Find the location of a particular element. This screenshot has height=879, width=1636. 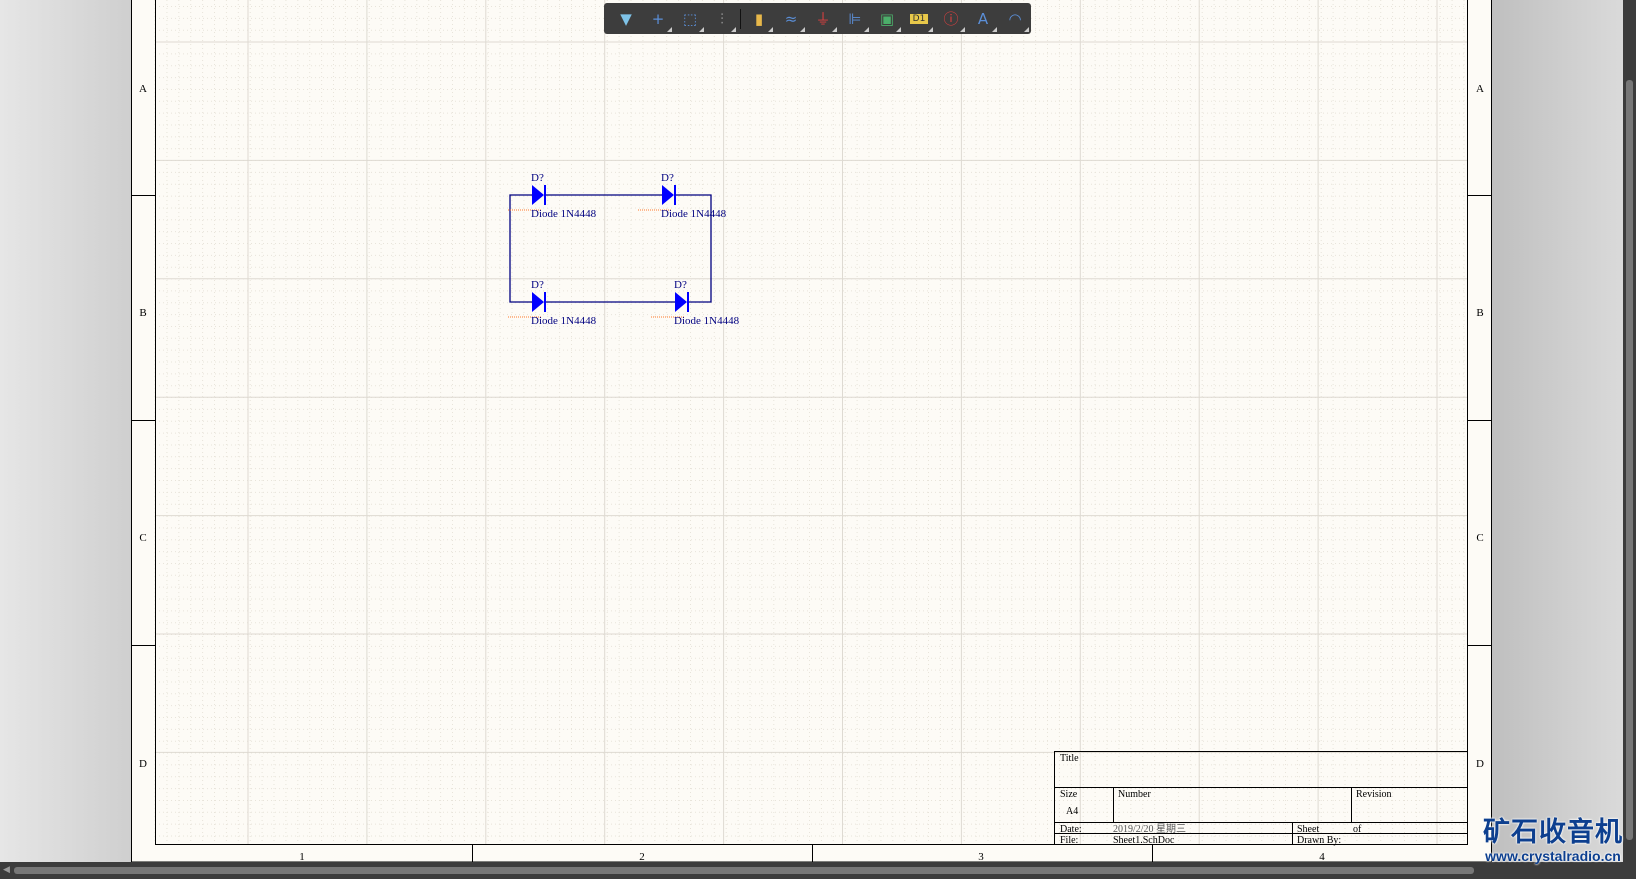

horizontal-scroll-thumb is located at coordinates (744, 870).